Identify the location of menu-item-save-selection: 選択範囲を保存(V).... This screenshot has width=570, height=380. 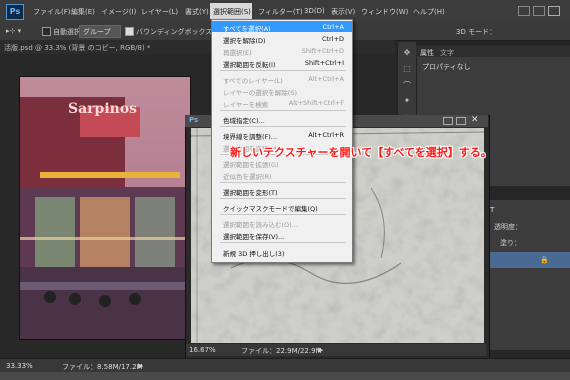
(282, 235).